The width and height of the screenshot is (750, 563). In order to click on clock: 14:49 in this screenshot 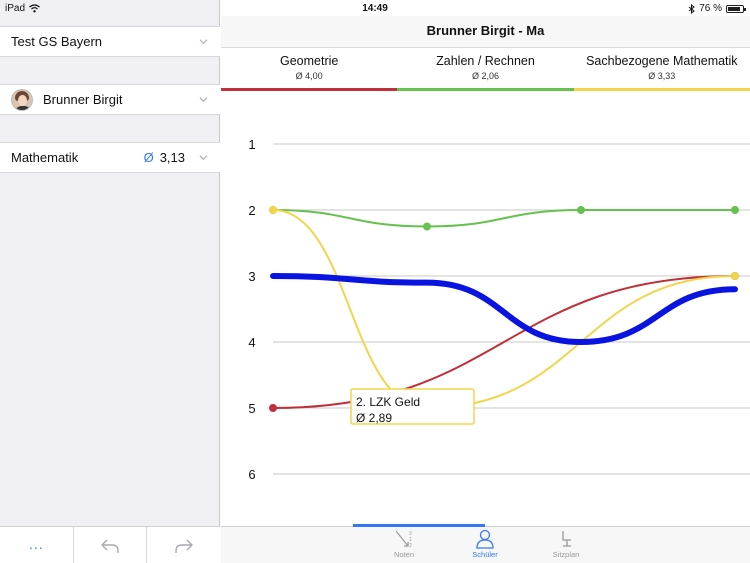, I will do `click(375, 8)`.